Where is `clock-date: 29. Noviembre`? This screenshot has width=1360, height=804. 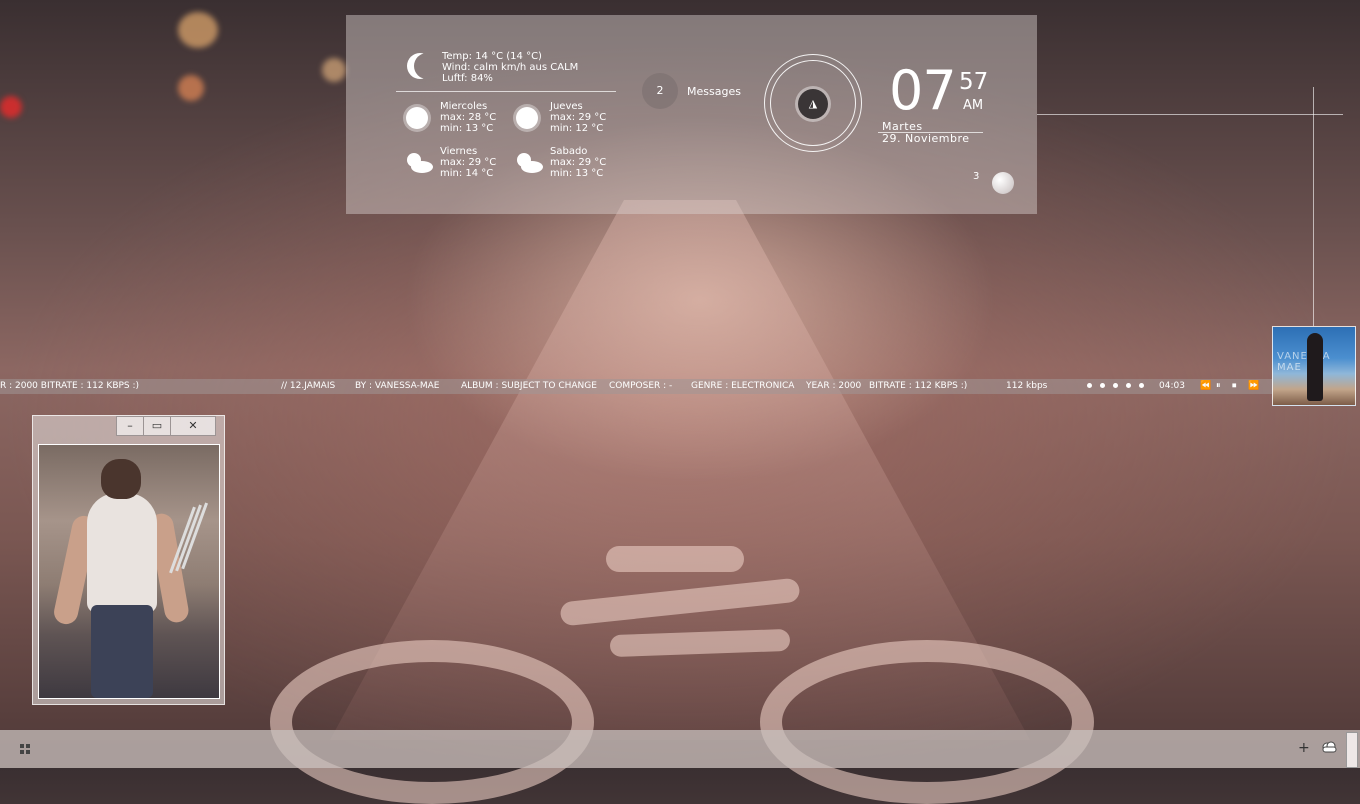
clock-date: 29. Noviembre is located at coordinates (926, 138).